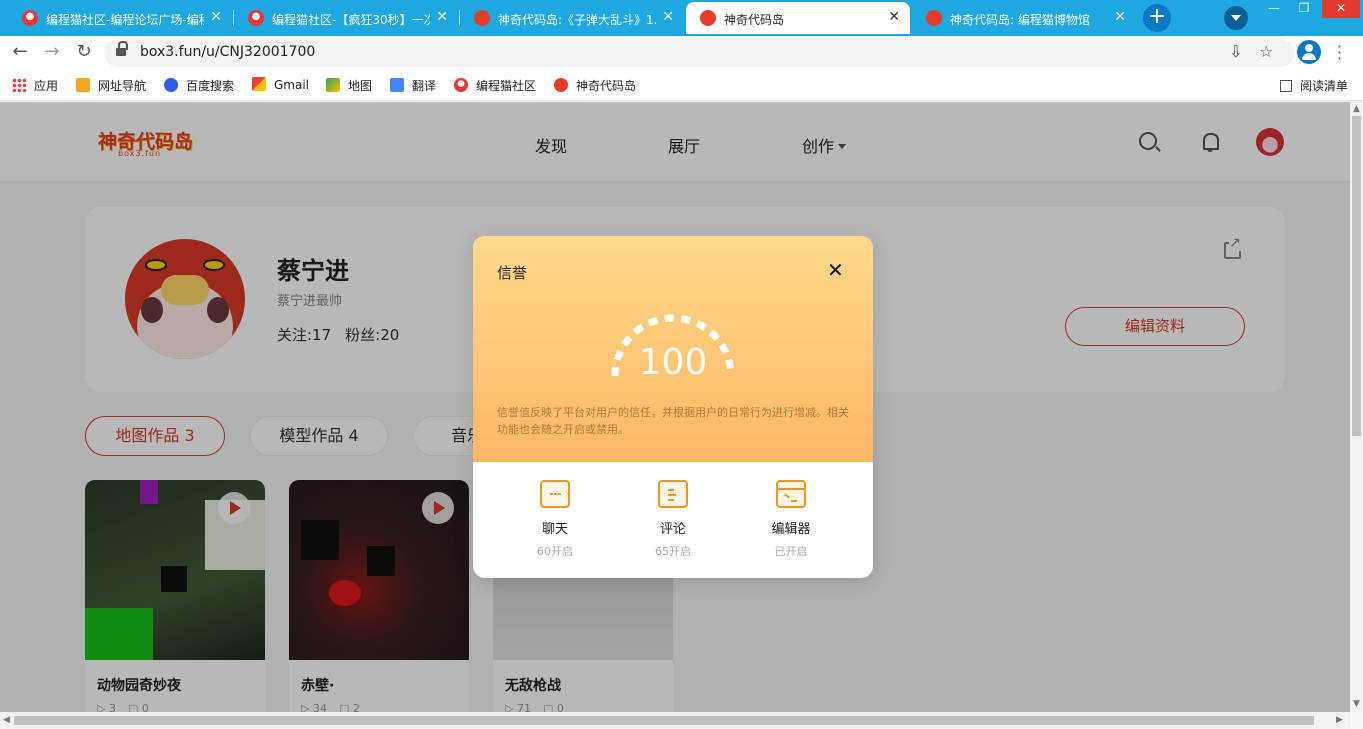  What do you see at coordinates (835, 270) in the screenshot?
I see `close-icon: ✕` at bounding box center [835, 270].